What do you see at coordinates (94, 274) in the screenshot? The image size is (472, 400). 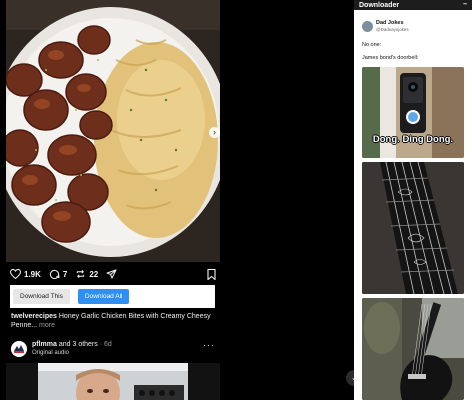 I see `repost-count: 22` at bounding box center [94, 274].